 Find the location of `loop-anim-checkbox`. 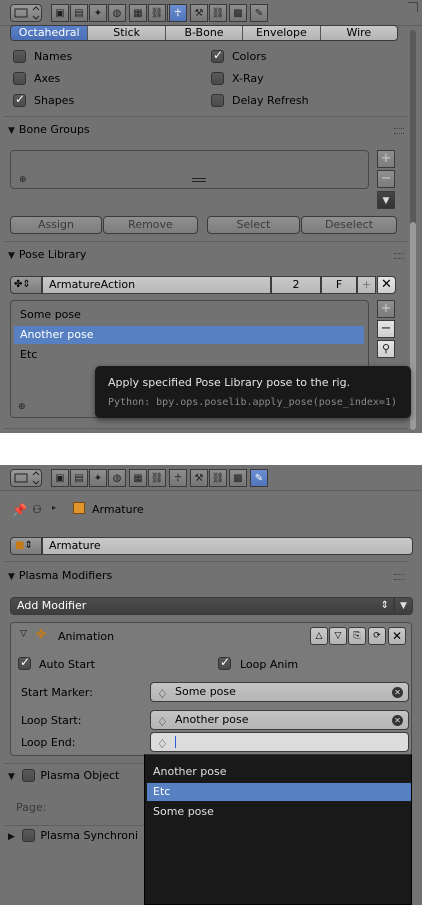

loop-anim-checkbox is located at coordinates (224, 662).